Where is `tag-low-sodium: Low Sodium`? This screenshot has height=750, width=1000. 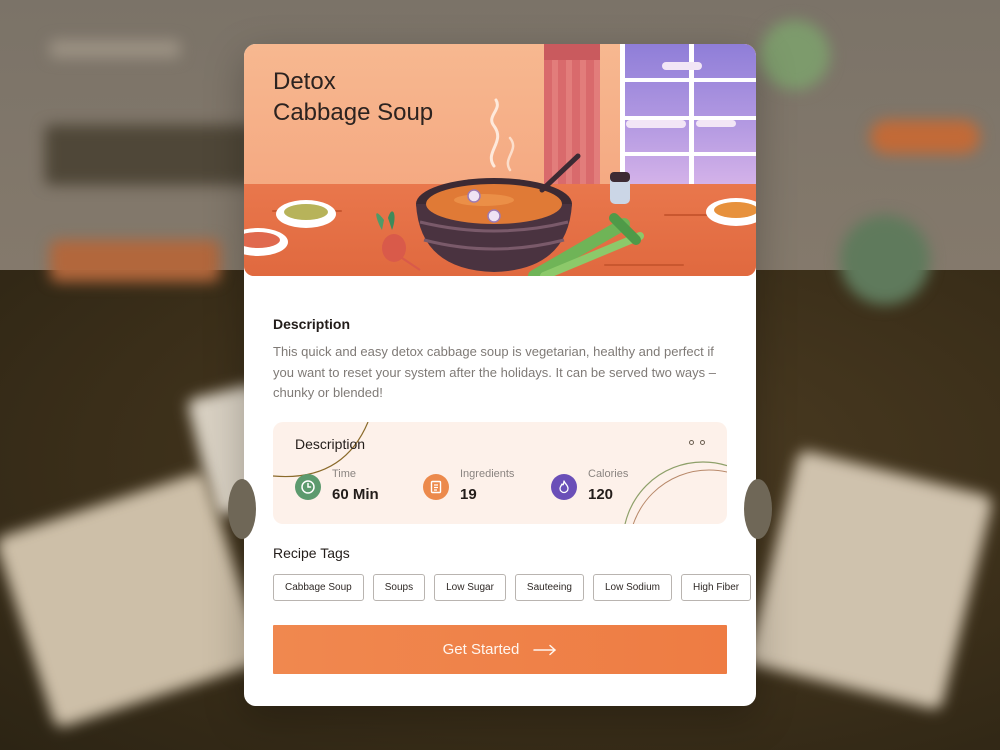
tag-low-sodium: Low Sodium is located at coordinates (632, 587).